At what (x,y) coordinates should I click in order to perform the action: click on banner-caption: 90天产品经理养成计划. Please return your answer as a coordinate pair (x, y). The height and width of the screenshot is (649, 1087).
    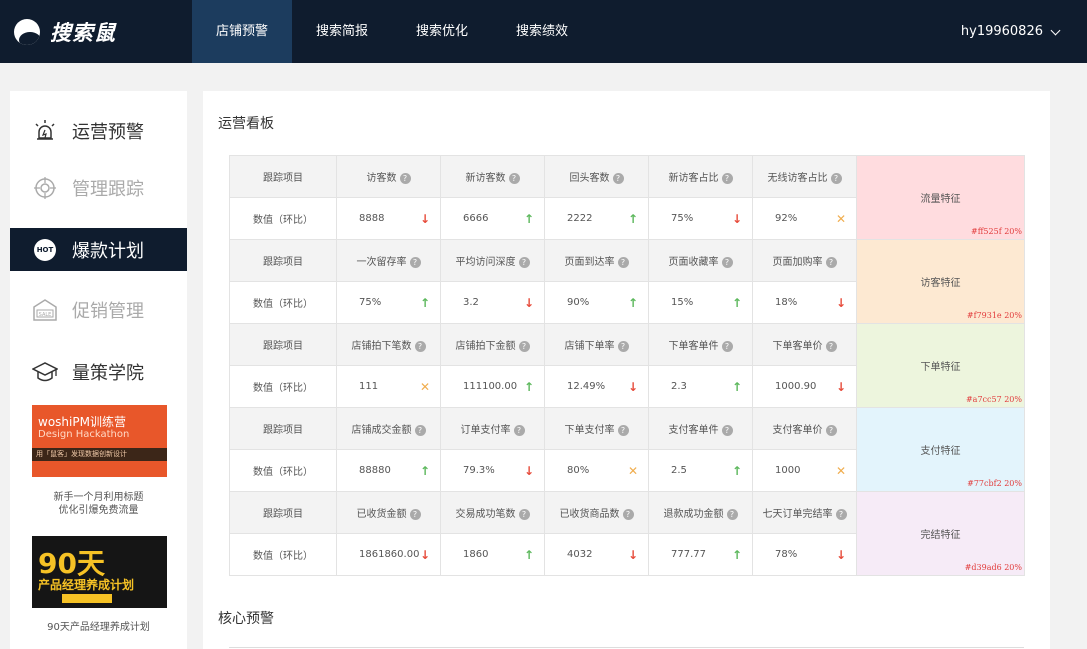
    Looking at the image, I should click on (98, 627).